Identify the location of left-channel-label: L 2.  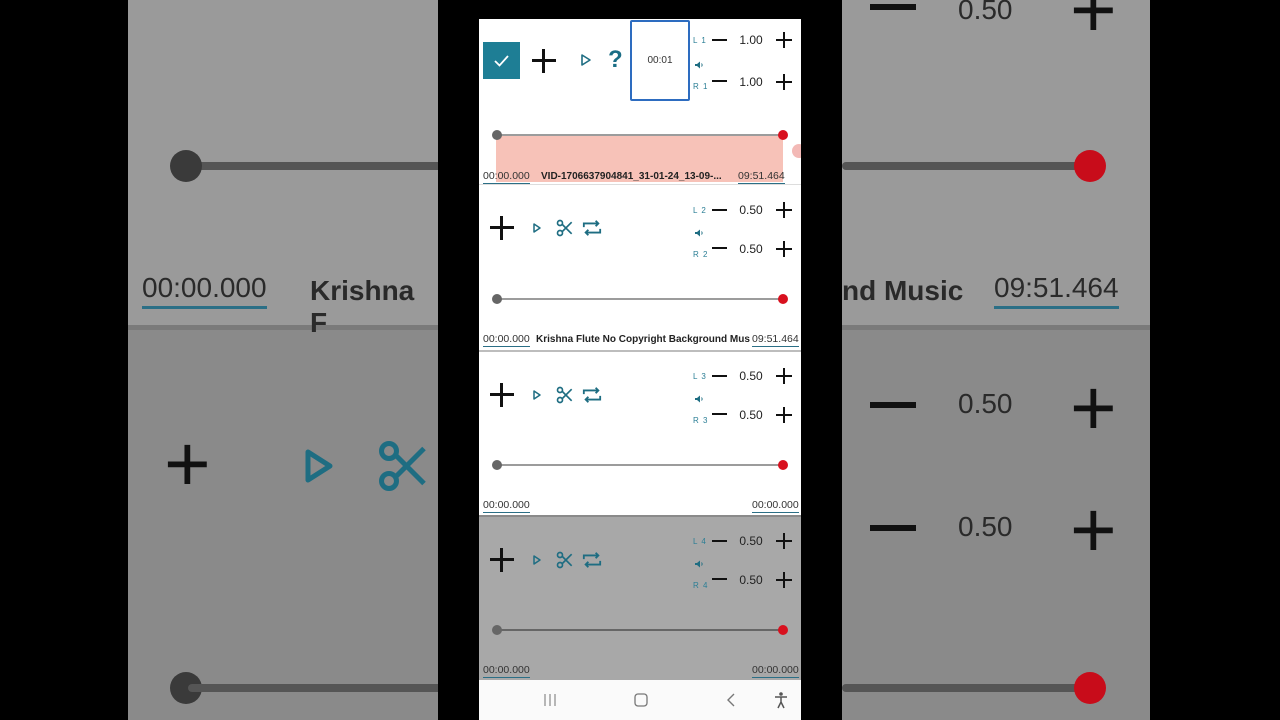
(700, 210).